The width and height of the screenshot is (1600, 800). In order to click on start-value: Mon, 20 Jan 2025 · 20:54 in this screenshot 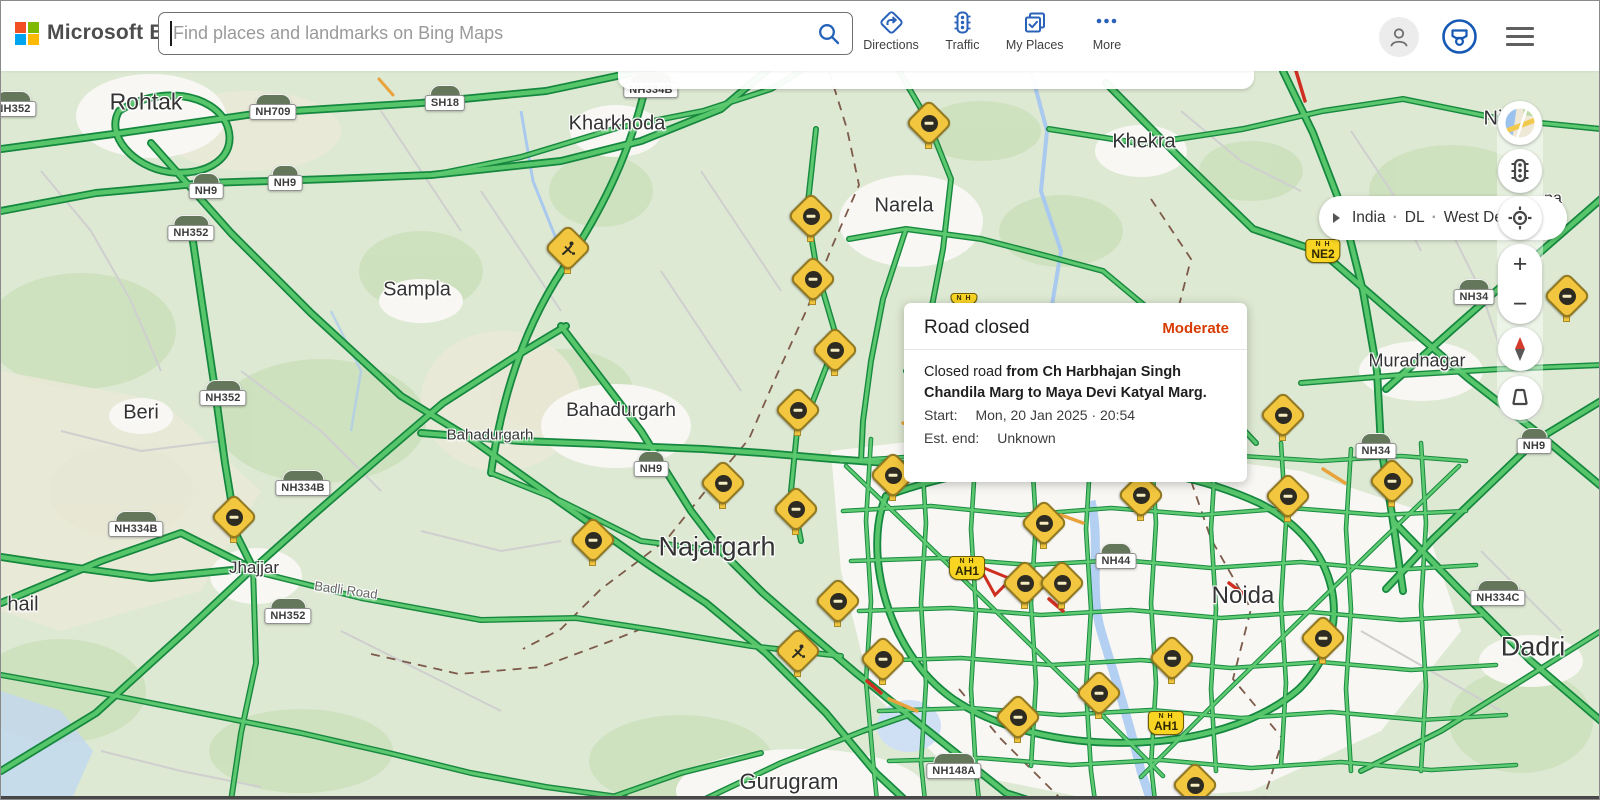, I will do `click(1055, 415)`.